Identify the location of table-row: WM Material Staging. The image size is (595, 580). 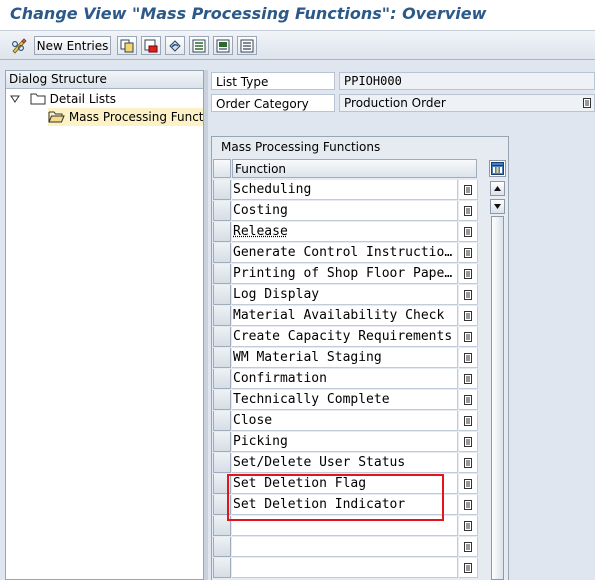
(345, 358).